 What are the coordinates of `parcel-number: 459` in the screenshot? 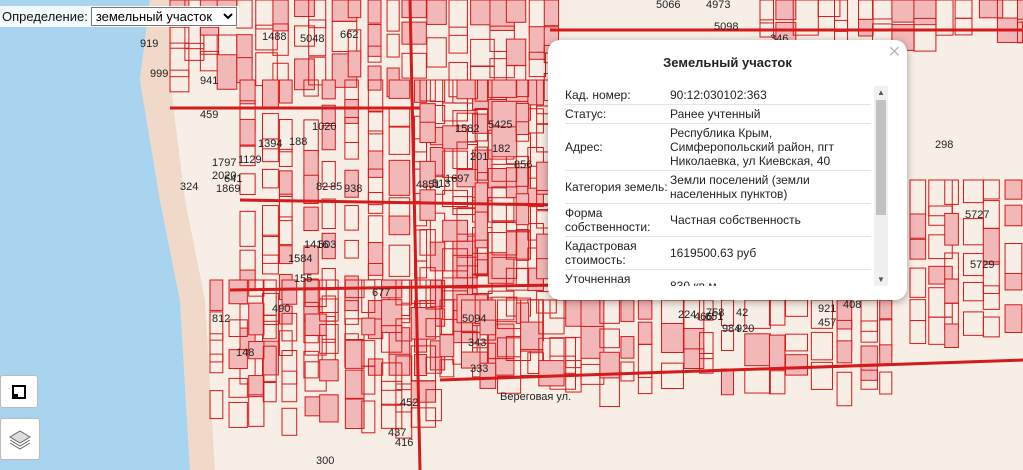 It's located at (209, 115).